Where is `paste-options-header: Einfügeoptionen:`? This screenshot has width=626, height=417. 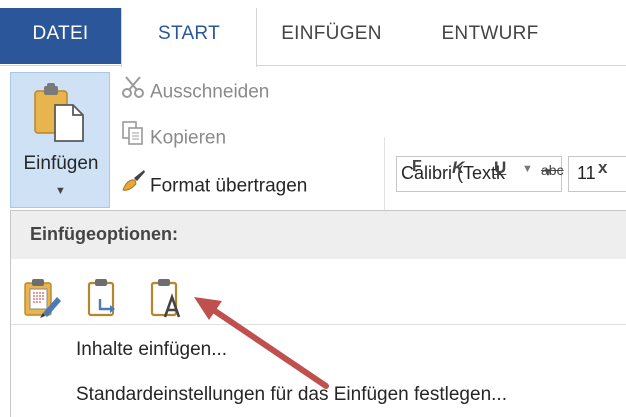
paste-options-header: Einfügeoptionen: is located at coordinates (318, 235).